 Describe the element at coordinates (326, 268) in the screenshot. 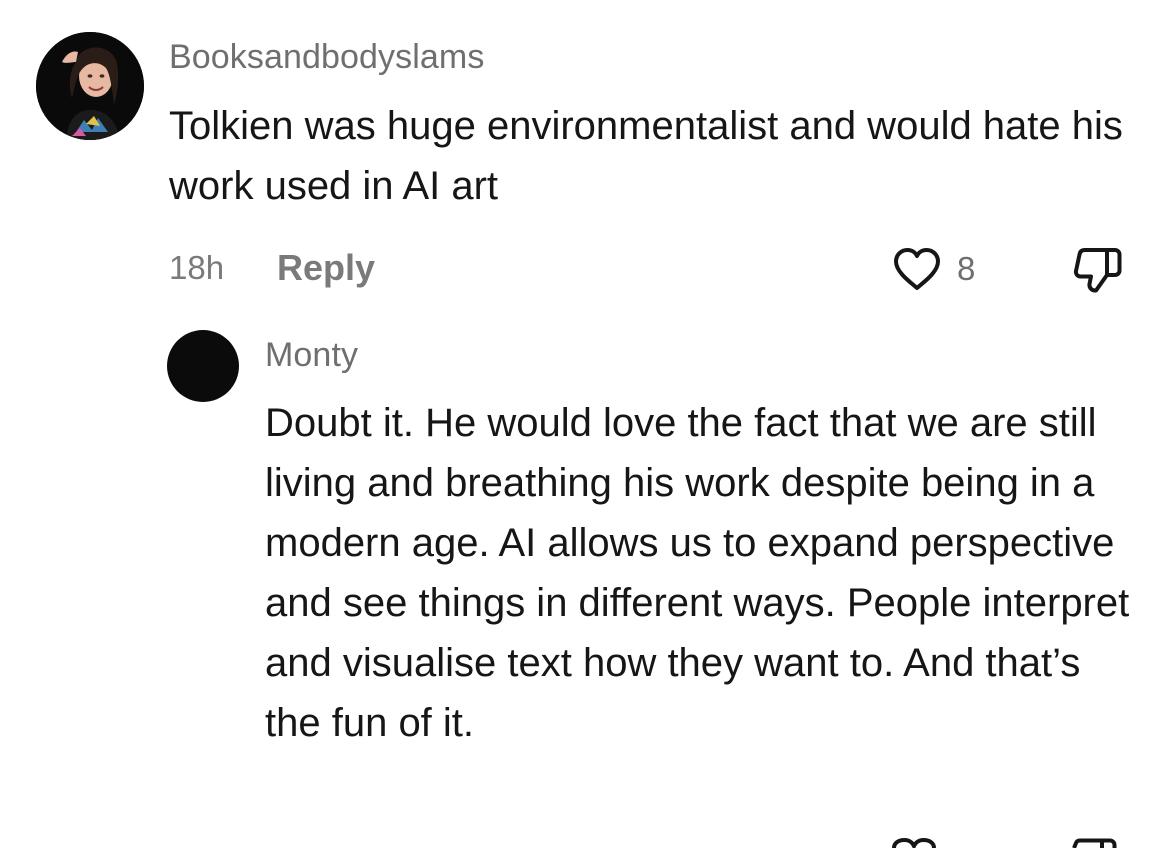

I see `reply-button: Reply` at that location.